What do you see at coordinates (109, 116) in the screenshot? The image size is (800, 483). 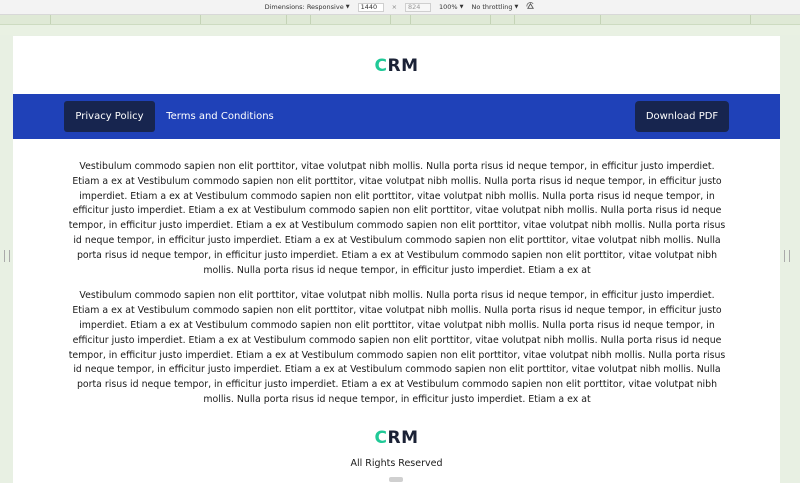 I see `tab-privacy-policy: Privacy Policy` at bounding box center [109, 116].